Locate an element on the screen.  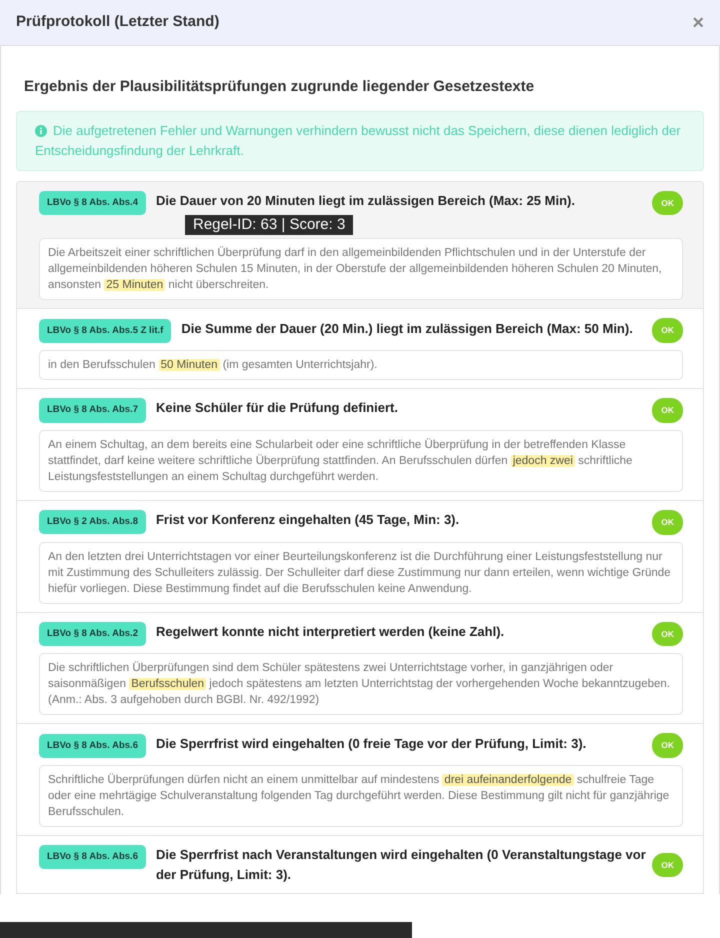
law-text: An den letzten drei Unterrichtstagen vor einer Beurteilungskonferenz ist die Durchführung einer Leistungsfeststellung nur mit Zustimmung des Schulleiters zulässig. Der Schulleiter darf diese Zustimmung nur dann erteilen, wenn wichtige Gründe hiefür vorliegen. Diese Bestimmung findet auf die Berufsschulen keine Anwendung. is located at coordinates (361, 573).